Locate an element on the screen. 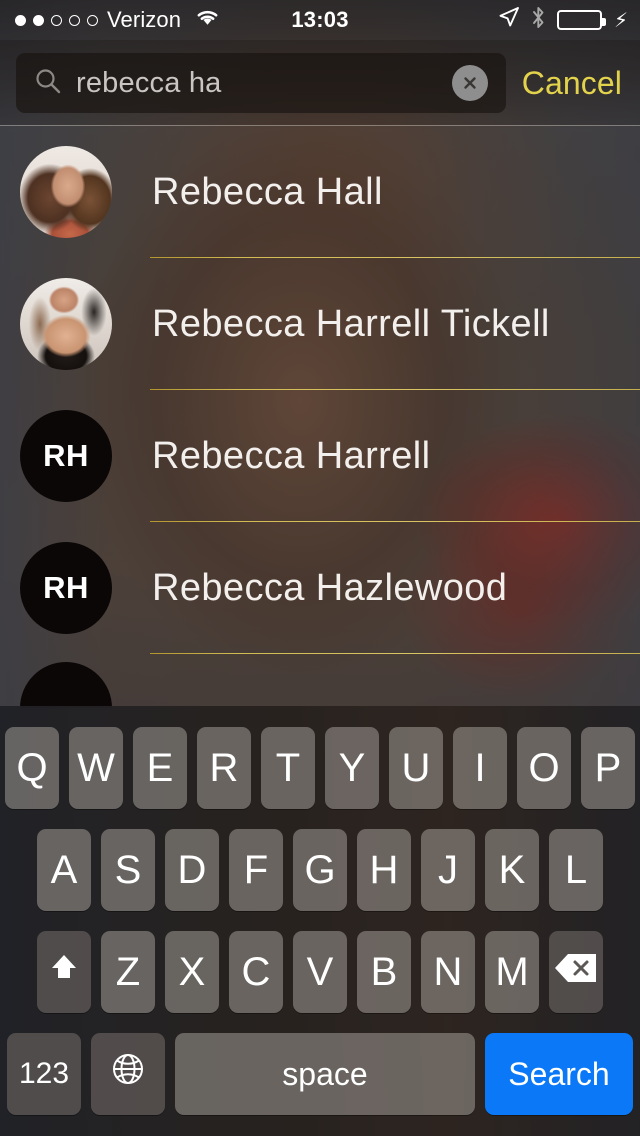 The width and height of the screenshot is (640, 1136). search-bar: rebecca ha Cancel is located at coordinates (320, 83).